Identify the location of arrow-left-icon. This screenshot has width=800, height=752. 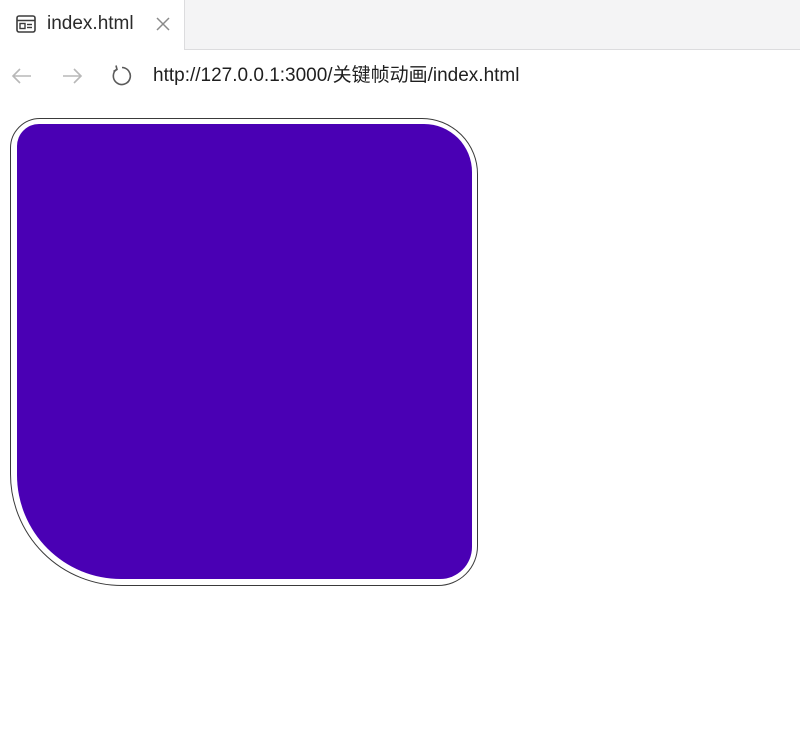
(22, 76).